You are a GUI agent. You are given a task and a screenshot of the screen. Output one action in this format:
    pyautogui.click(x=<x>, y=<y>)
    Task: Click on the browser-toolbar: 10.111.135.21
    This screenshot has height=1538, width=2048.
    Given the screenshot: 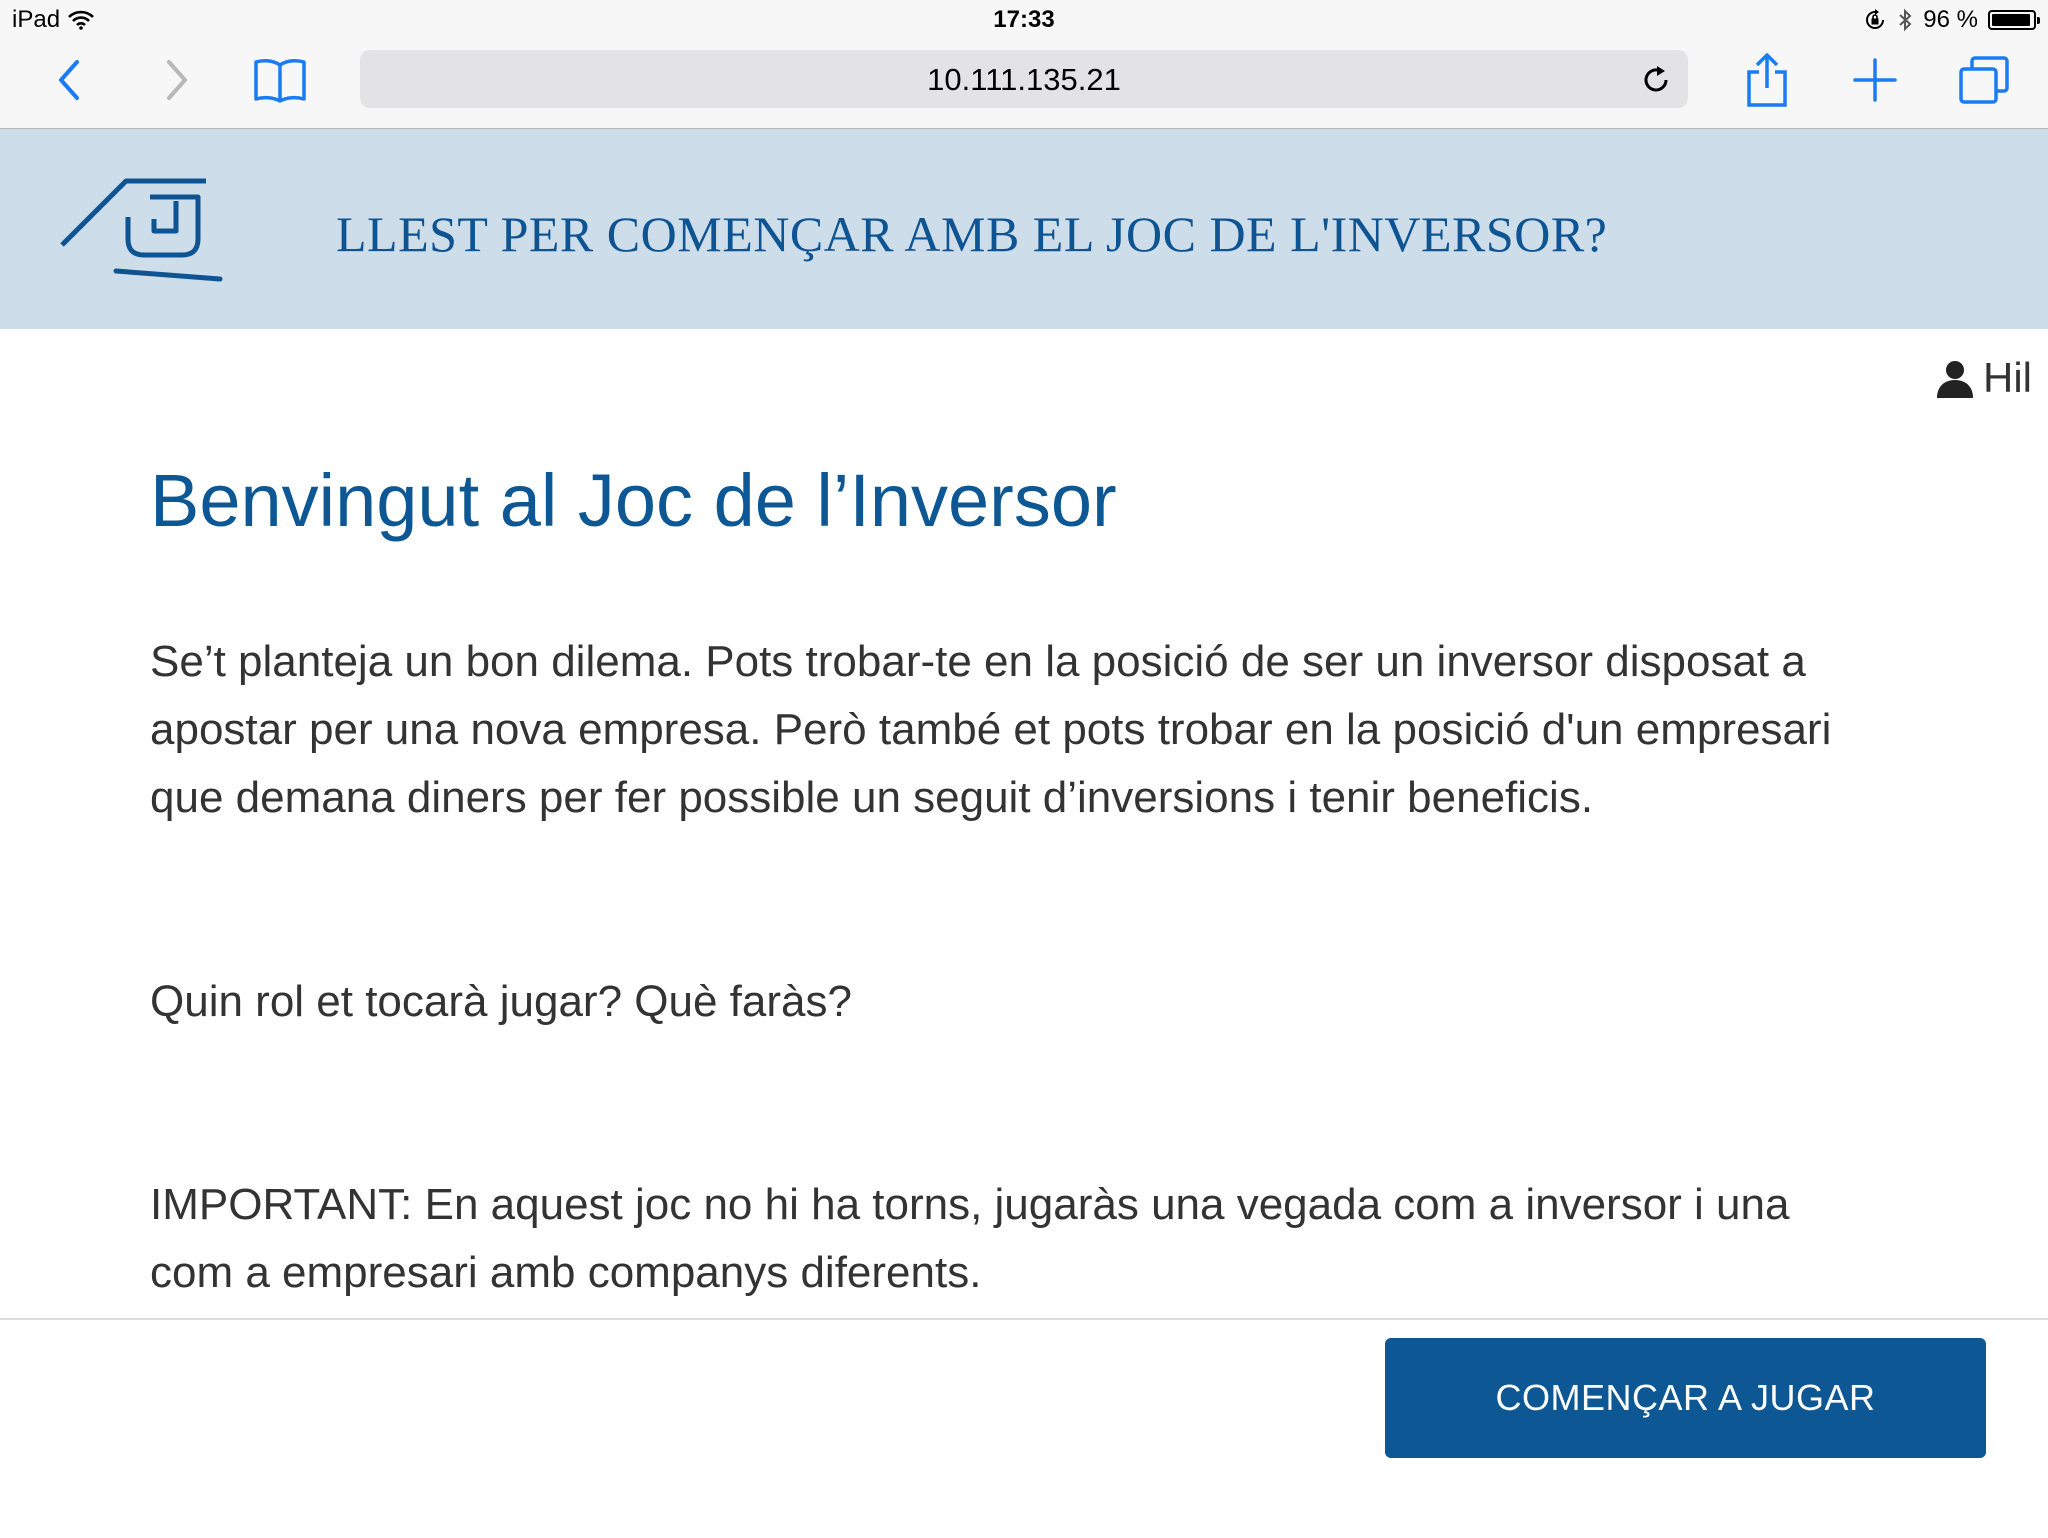 What is the action you would take?
    pyautogui.click(x=1024, y=84)
    